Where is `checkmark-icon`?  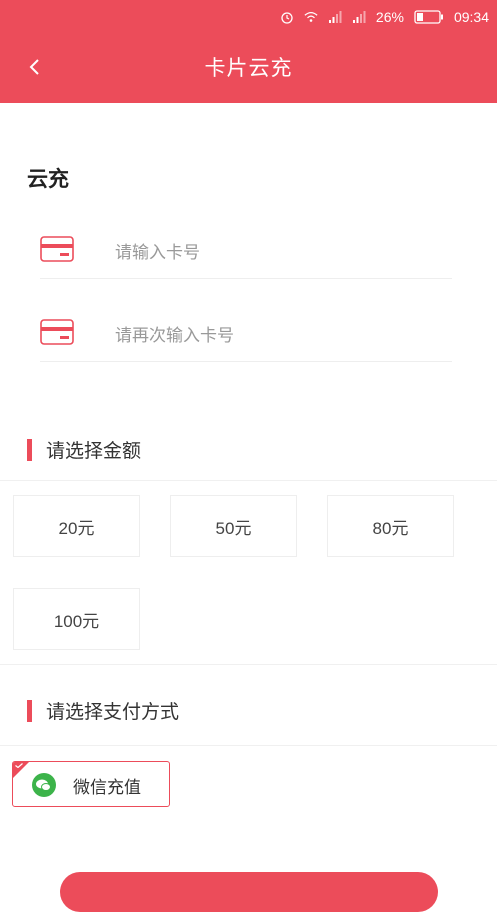 checkmark-icon is located at coordinates (19, 765).